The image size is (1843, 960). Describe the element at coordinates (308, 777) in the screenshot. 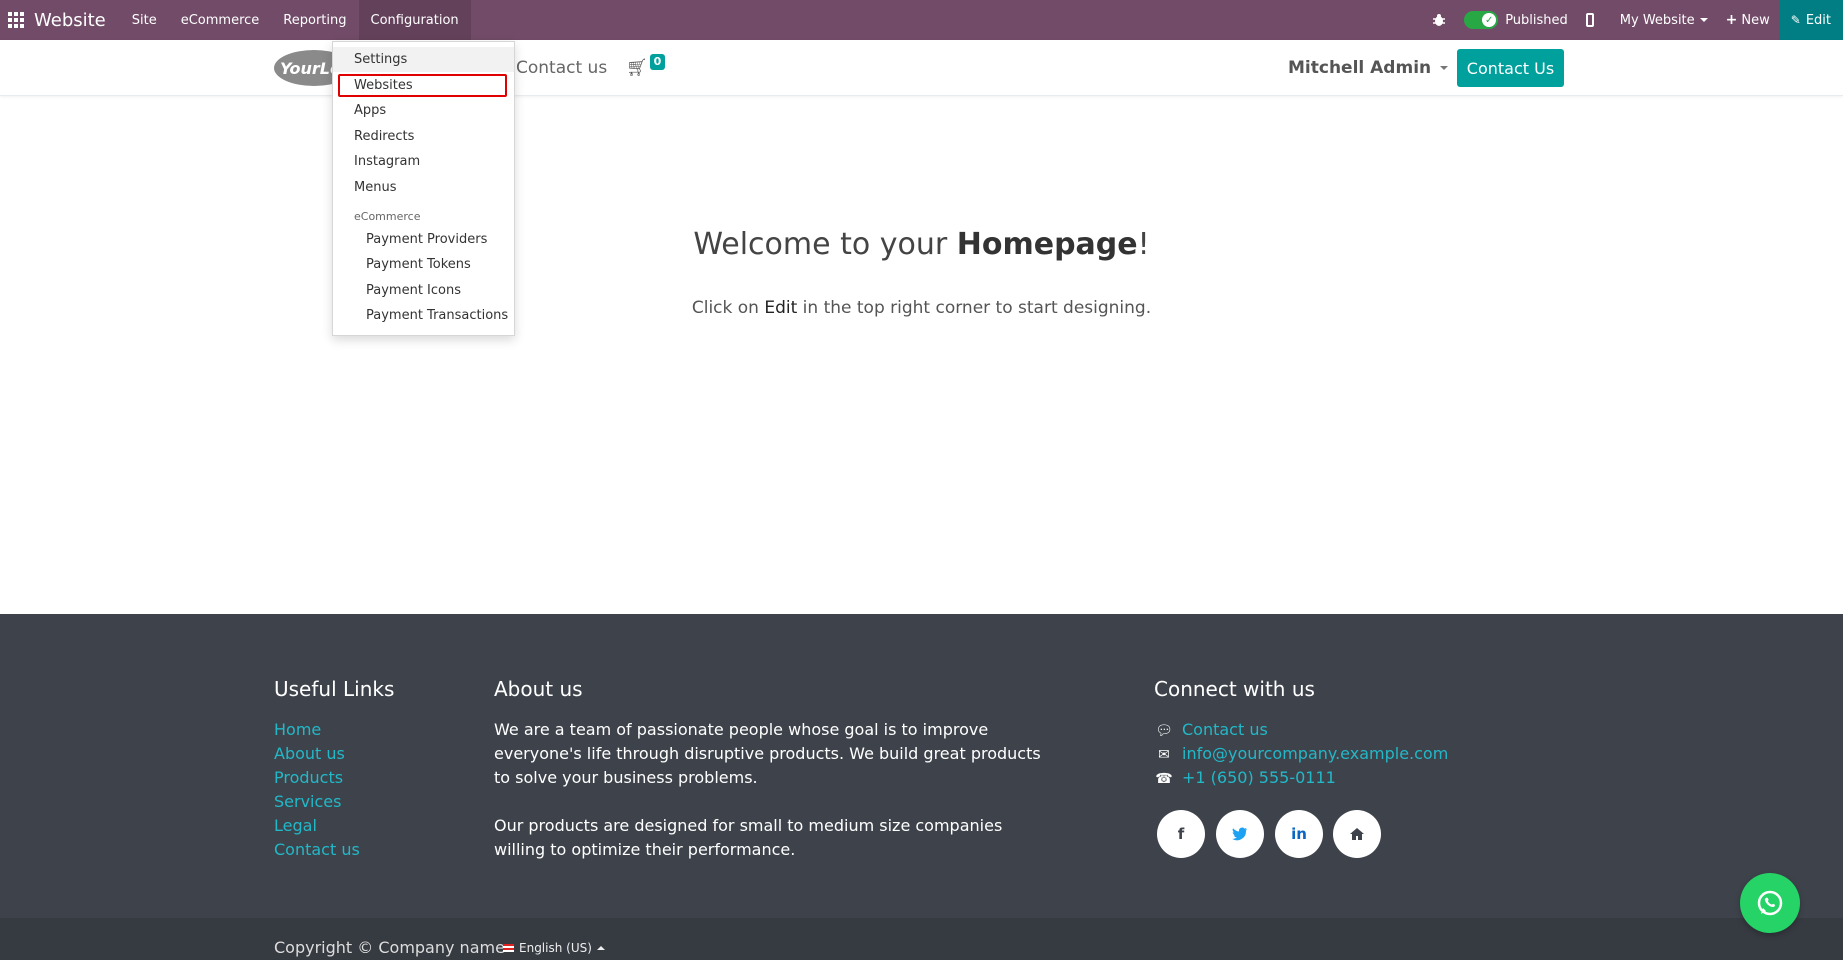

I see `footer-link-products: Products` at that location.